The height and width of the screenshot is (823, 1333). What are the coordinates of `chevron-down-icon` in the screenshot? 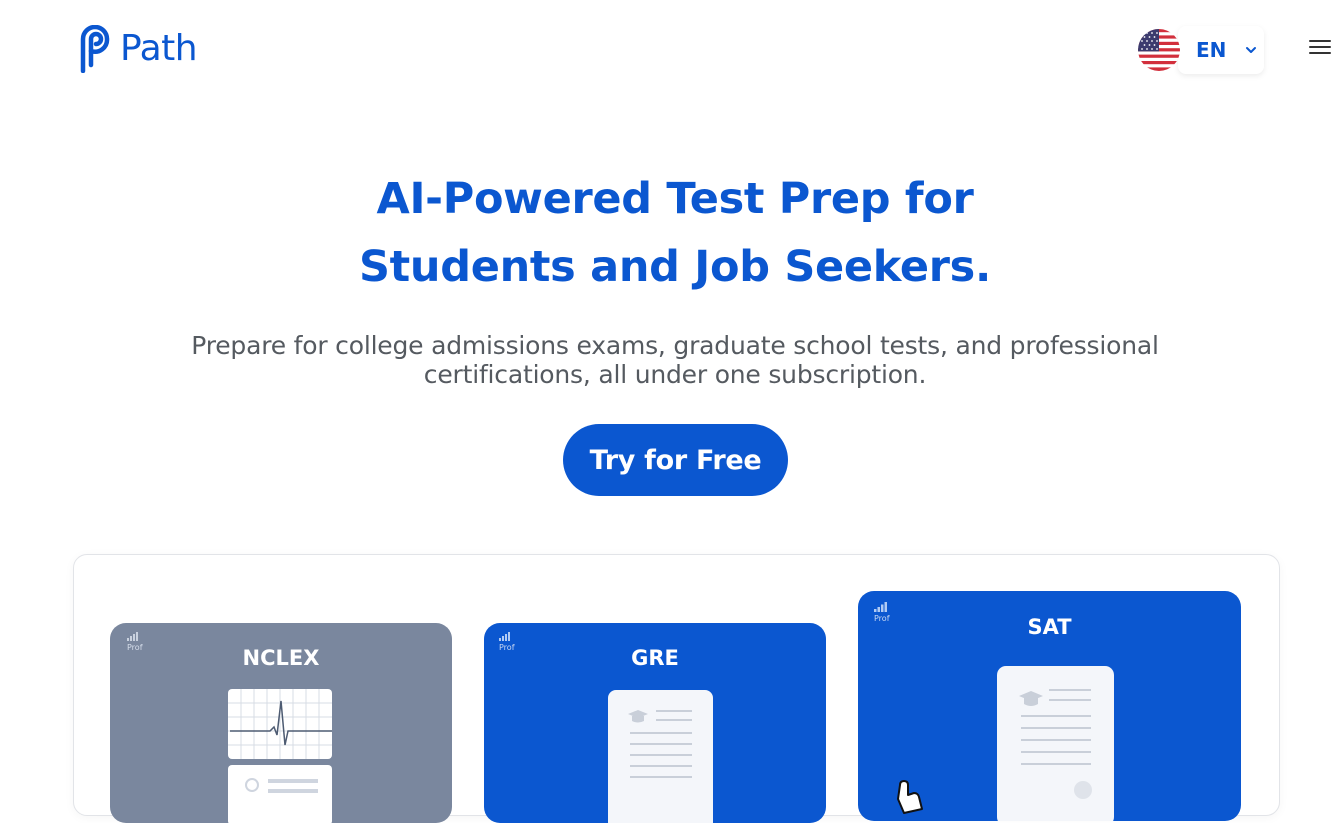 It's located at (1251, 50).